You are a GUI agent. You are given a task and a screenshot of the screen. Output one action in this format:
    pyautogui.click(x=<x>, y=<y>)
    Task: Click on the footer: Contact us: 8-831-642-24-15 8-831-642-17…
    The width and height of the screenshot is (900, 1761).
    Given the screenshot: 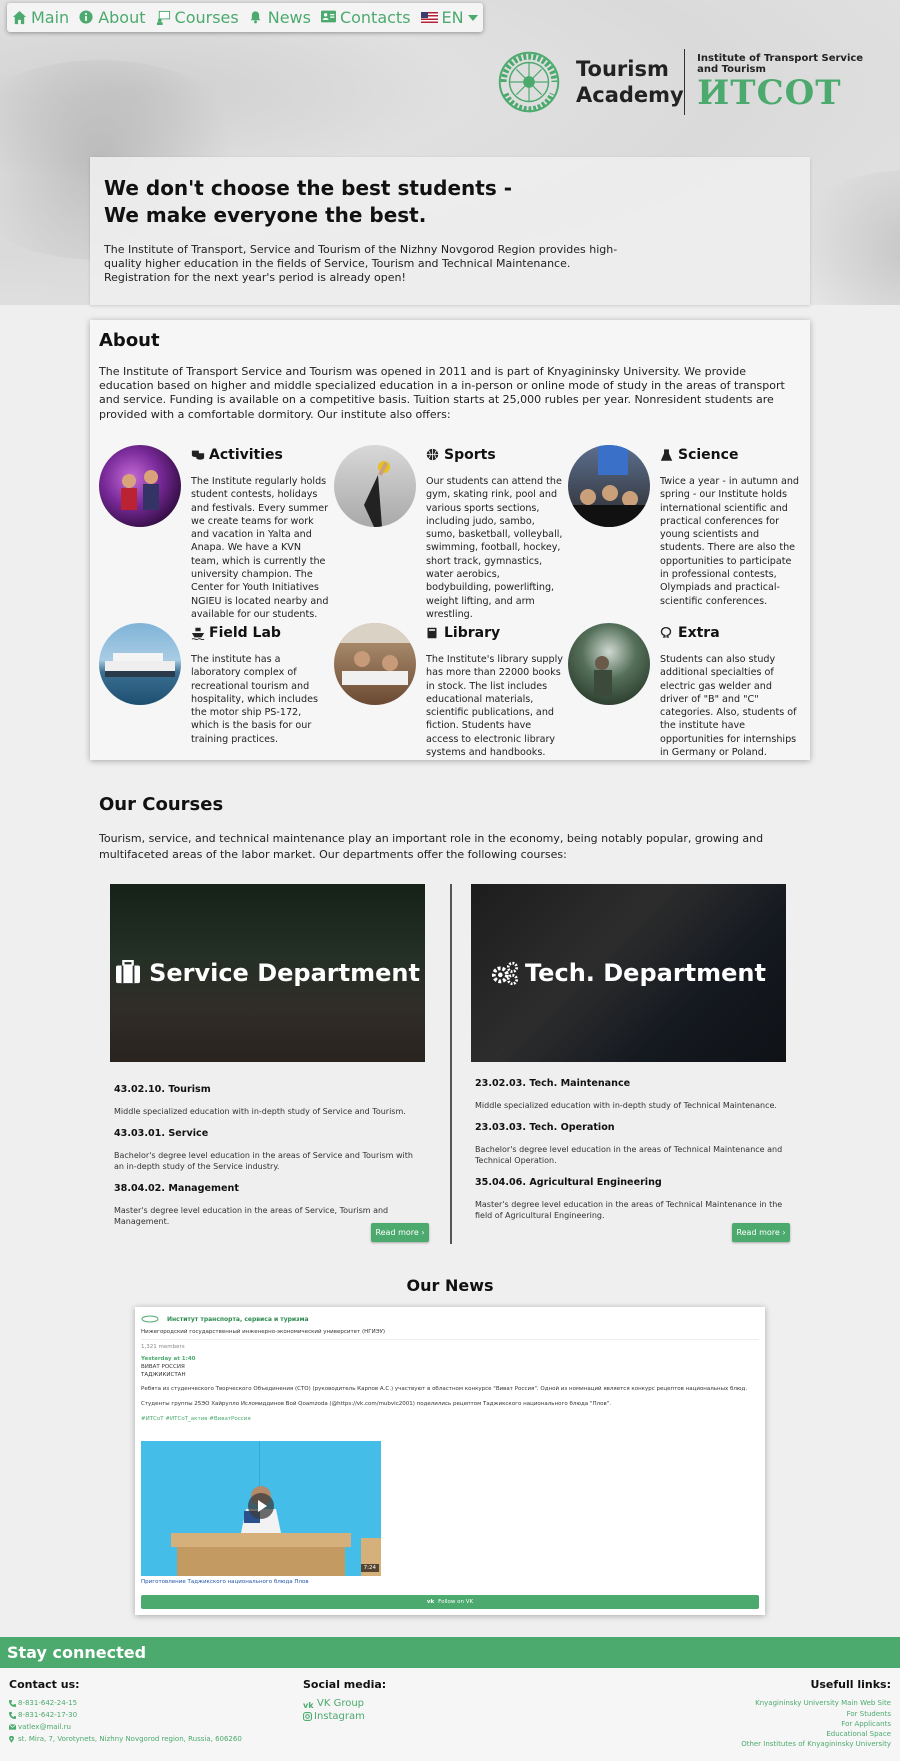 What is the action you would take?
    pyautogui.click(x=450, y=1714)
    